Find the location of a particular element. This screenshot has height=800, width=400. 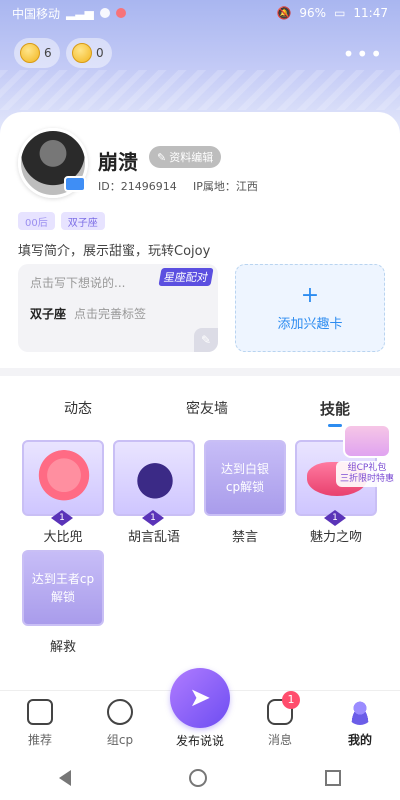

age-tag: 00后 is located at coordinates (36, 221).